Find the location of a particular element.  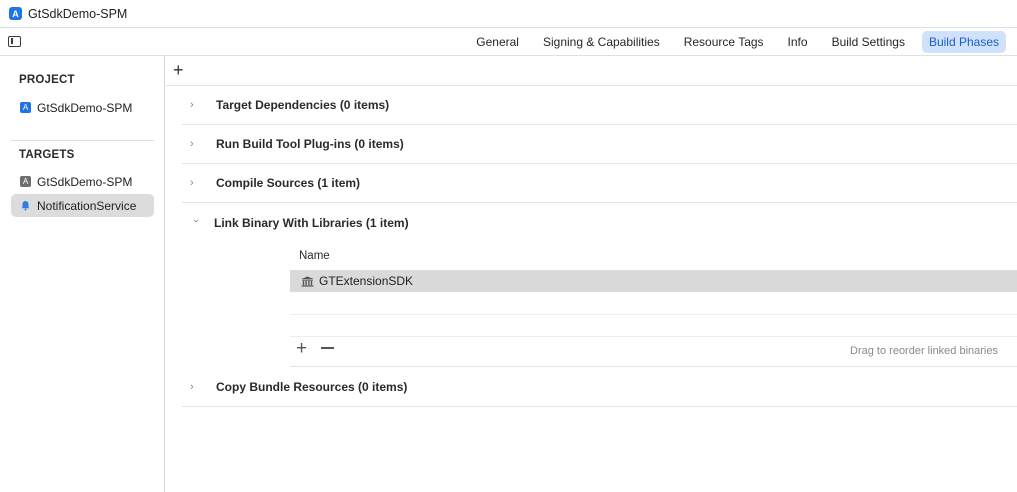

sidebar-item-target-app: A GtSdkDemo-SPM is located at coordinates (82, 181).